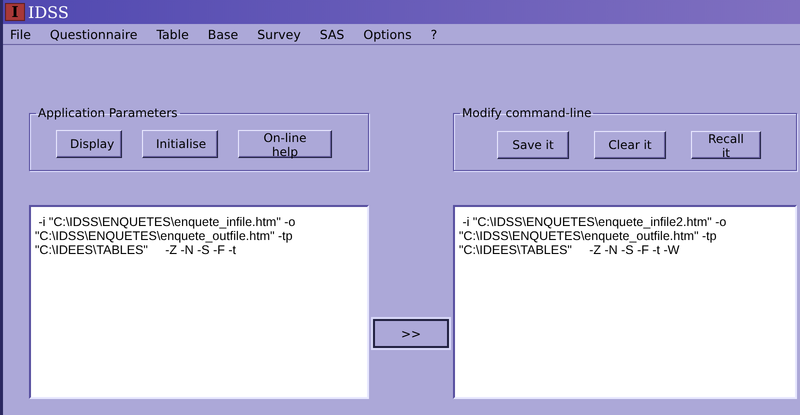 The image size is (800, 415). Describe the element at coordinates (533, 145) in the screenshot. I see `push-button: Save it` at that location.